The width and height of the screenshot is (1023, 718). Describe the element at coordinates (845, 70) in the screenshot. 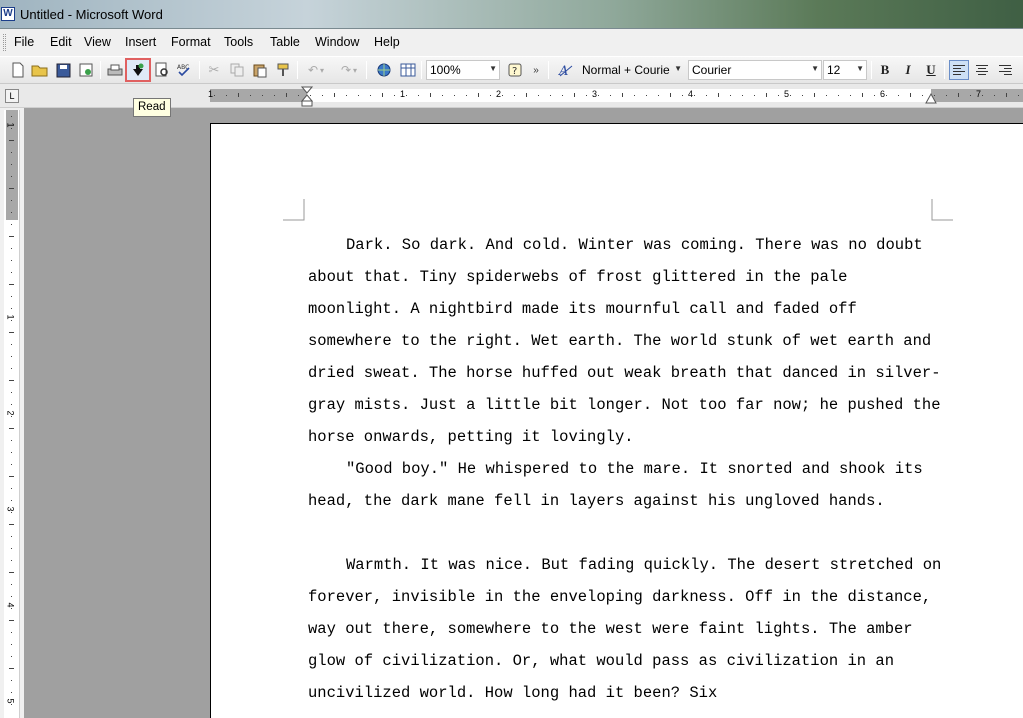

I see `font-size-select: 12 ▼` at that location.